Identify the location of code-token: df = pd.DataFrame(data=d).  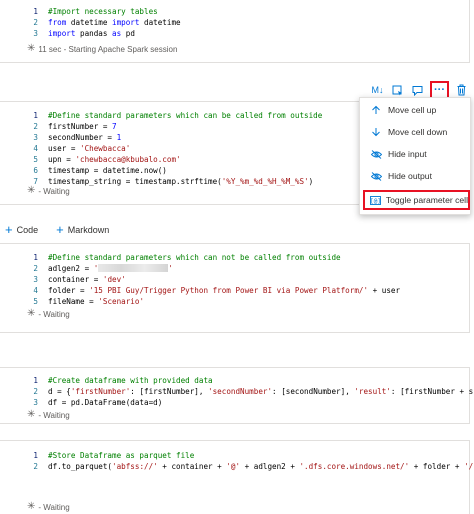
(105, 402).